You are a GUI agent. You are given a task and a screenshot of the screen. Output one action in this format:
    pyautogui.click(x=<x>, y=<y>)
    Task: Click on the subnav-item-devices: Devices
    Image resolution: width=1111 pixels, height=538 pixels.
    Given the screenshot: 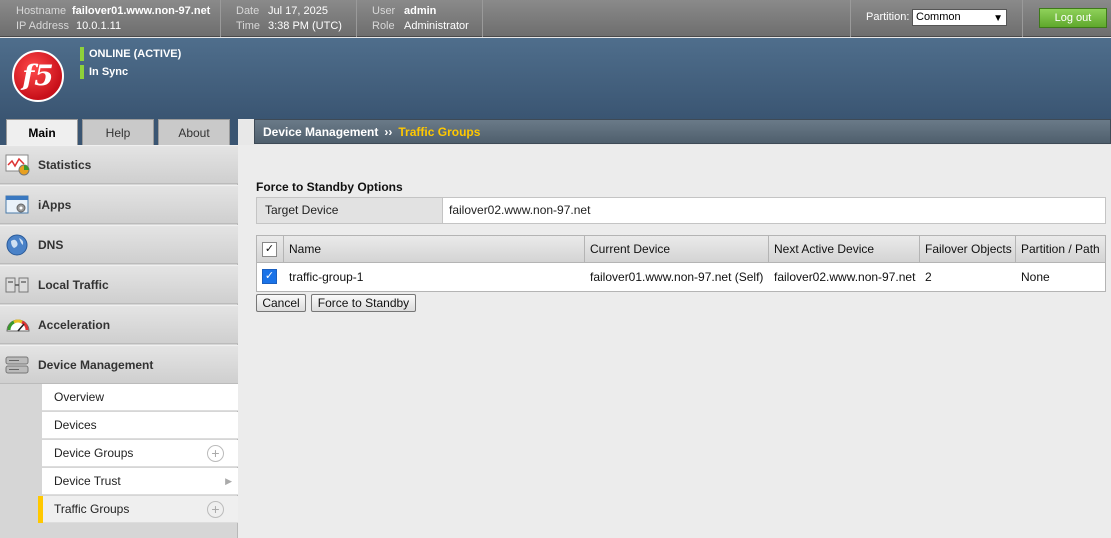 What is the action you would take?
    pyautogui.click(x=140, y=425)
    